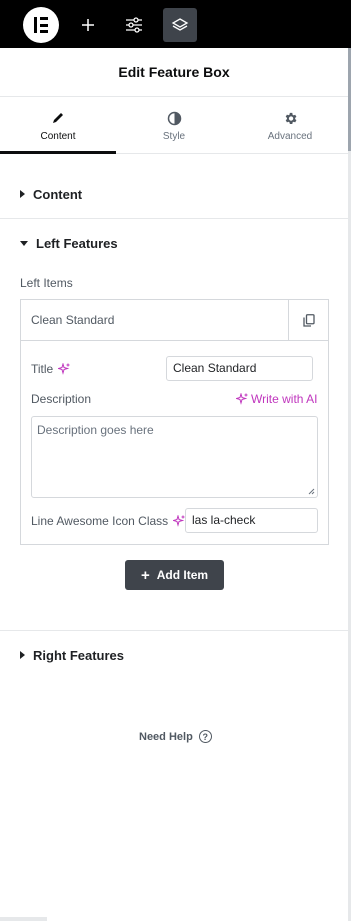  I want to click on title-field-label: Title, so click(50, 369).